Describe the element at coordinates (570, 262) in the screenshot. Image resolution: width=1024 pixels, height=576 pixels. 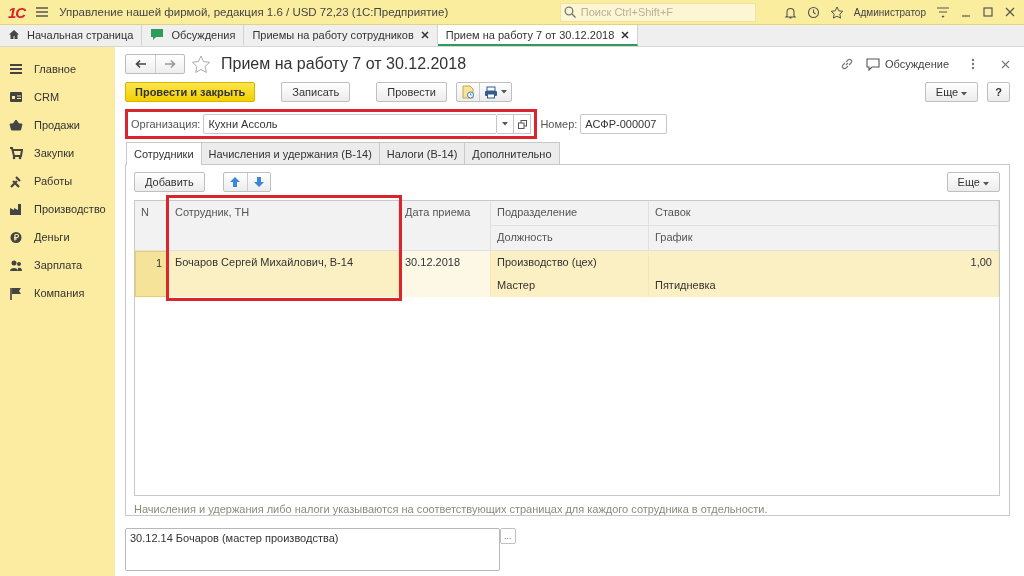
I see `table-cell: Производство (цех)` at that location.